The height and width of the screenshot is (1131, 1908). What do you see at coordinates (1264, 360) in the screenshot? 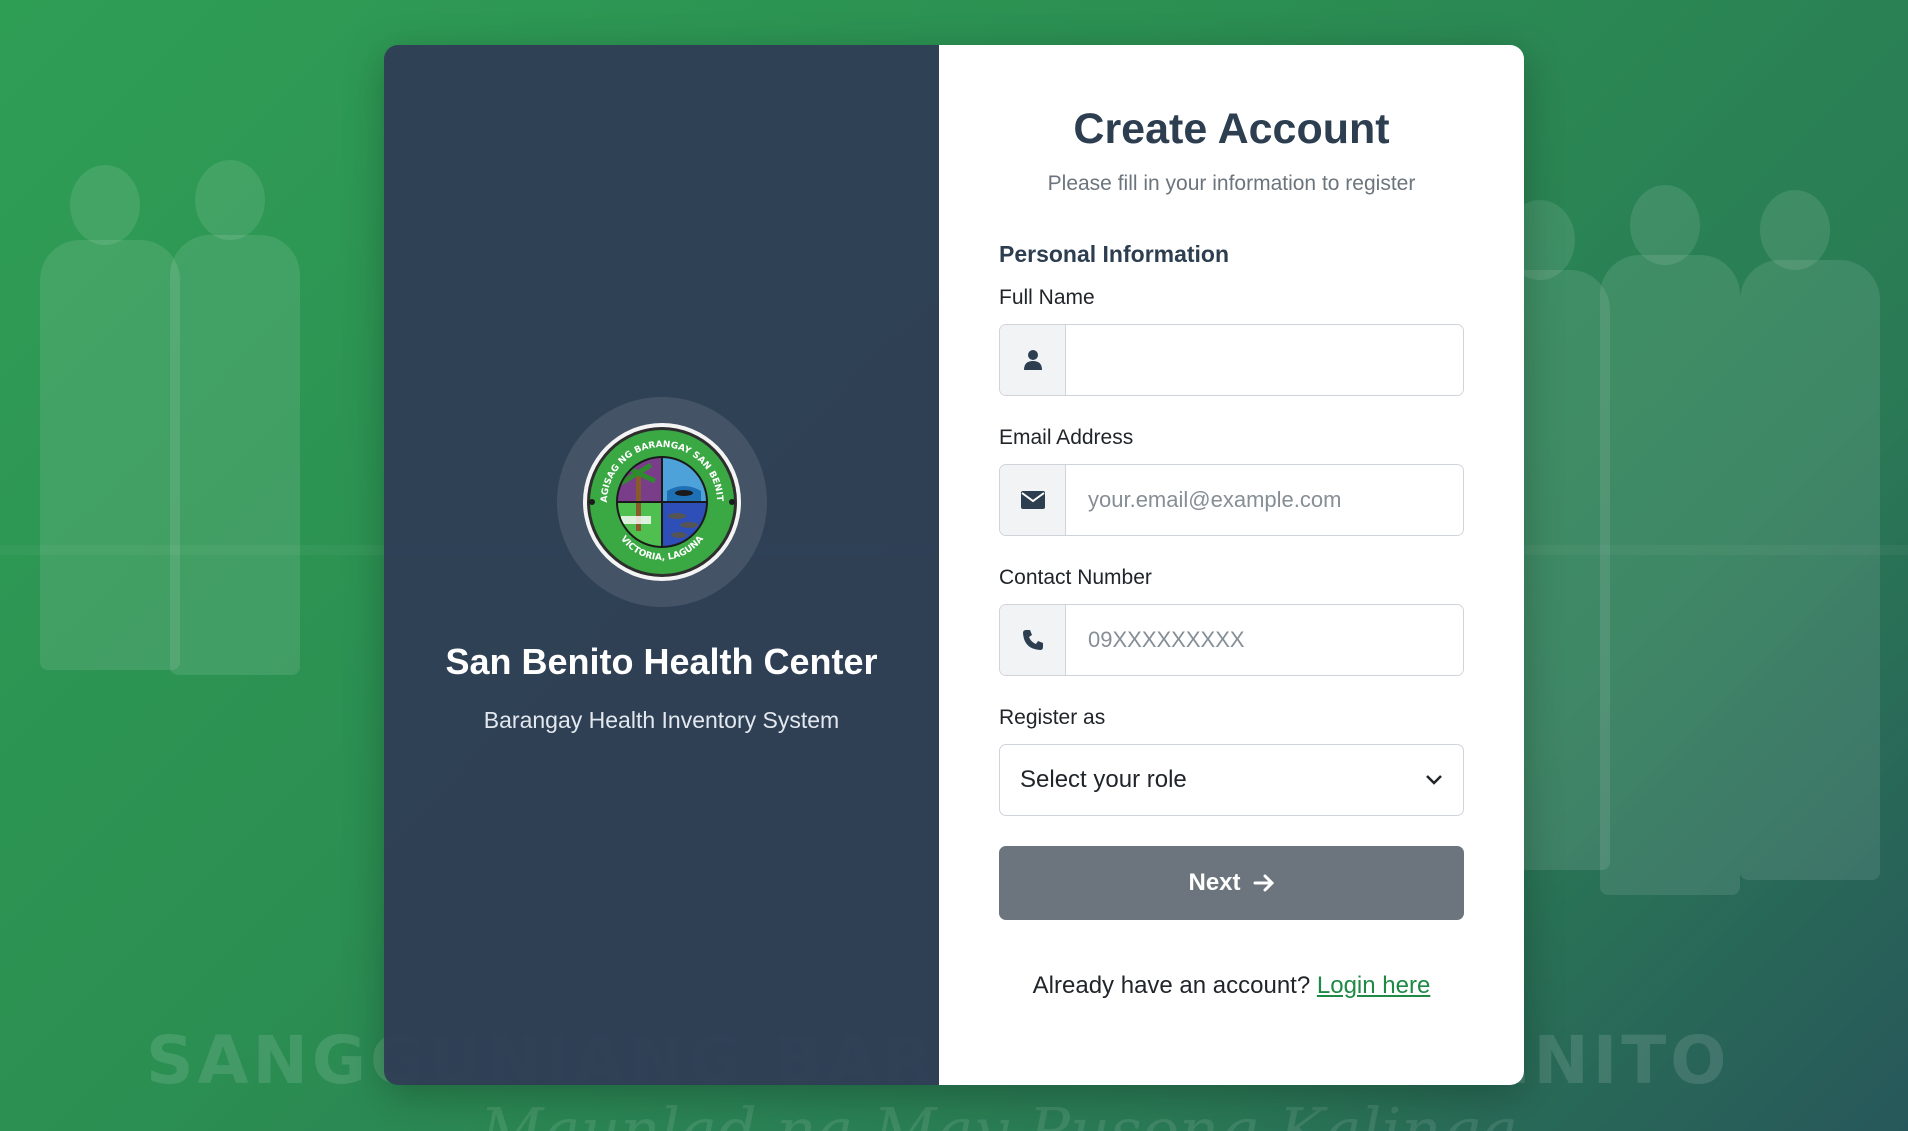
I see `full-name-input` at bounding box center [1264, 360].